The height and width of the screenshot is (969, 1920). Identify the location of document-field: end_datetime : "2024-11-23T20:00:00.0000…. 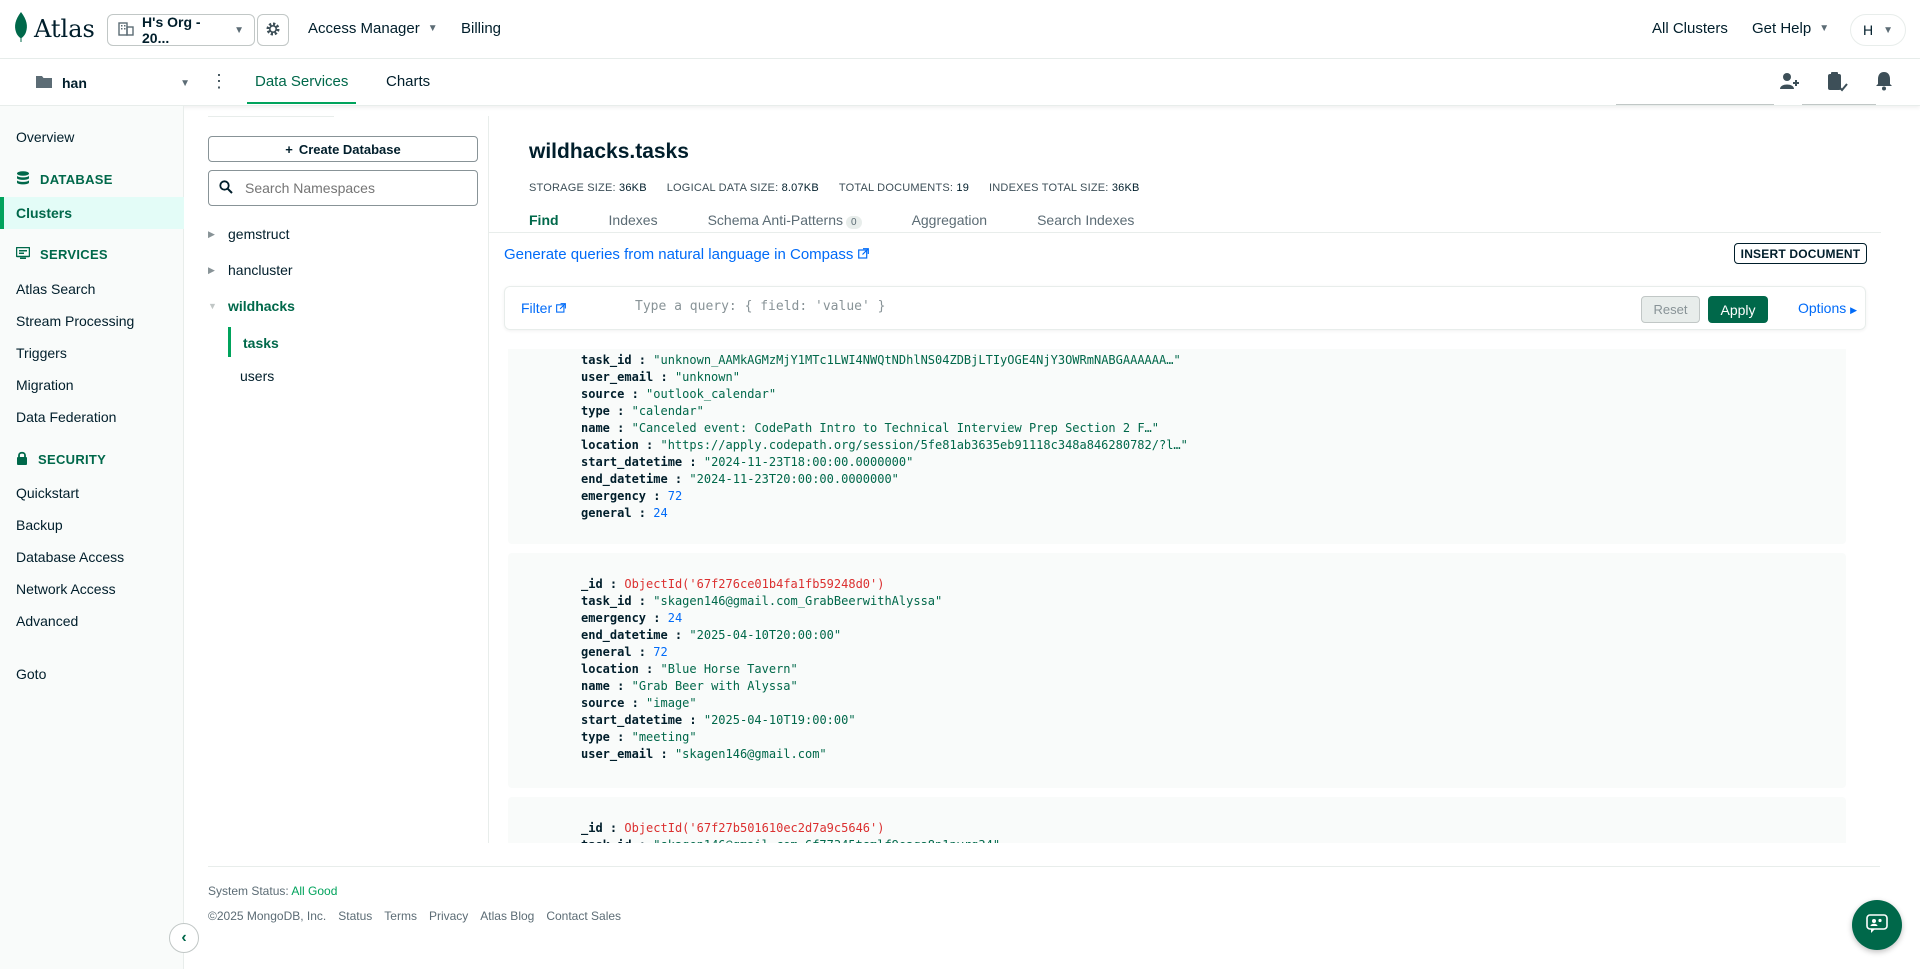
(740, 479).